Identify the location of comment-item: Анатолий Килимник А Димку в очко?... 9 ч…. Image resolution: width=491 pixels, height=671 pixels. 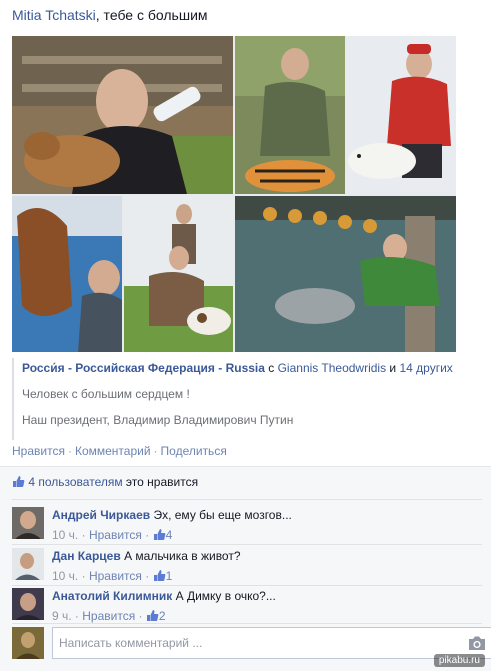
(247, 606).